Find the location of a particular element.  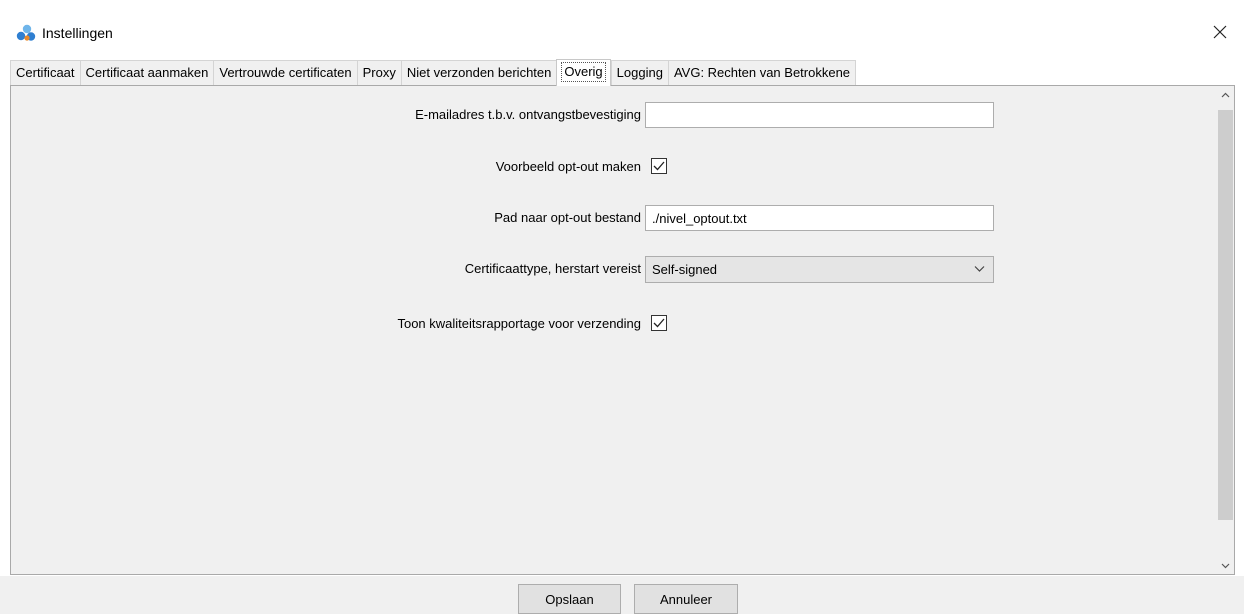

tab-avg-rechten: AVG: Rechten van Betrokkene is located at coordinates (762, 72).